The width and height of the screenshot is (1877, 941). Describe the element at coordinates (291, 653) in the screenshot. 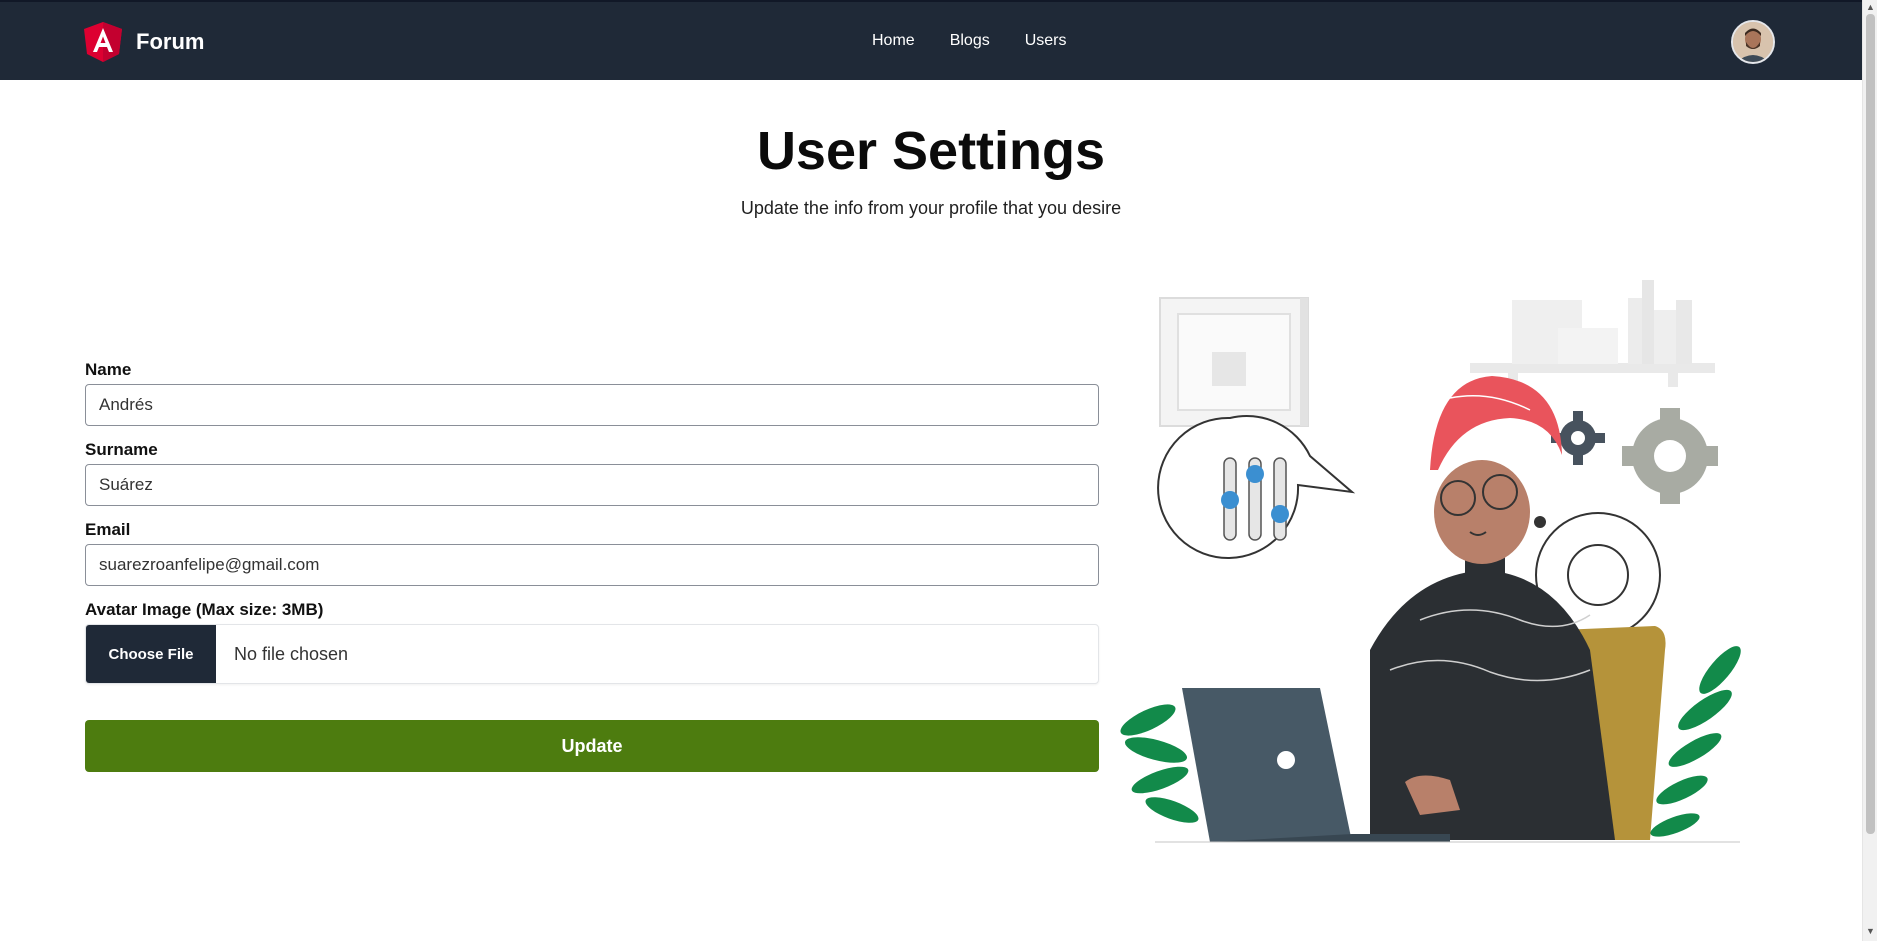

I see `file-status: No file chosen` at that location.